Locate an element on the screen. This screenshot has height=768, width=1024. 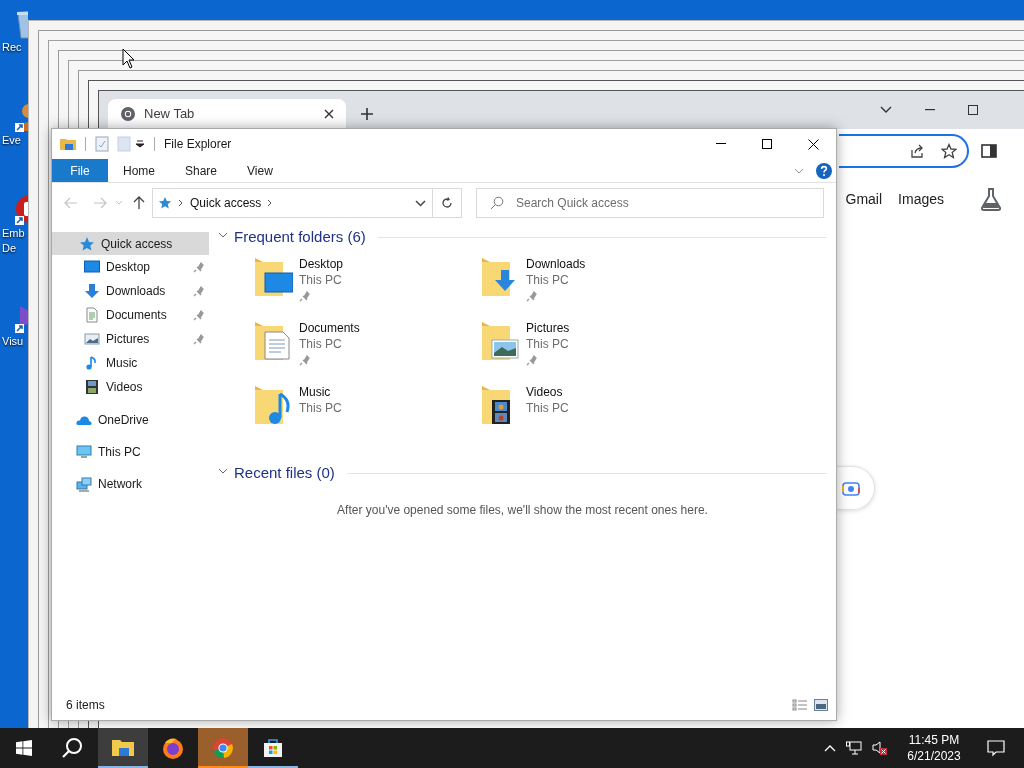
chrome-icon is located at coordinates (223, 748).